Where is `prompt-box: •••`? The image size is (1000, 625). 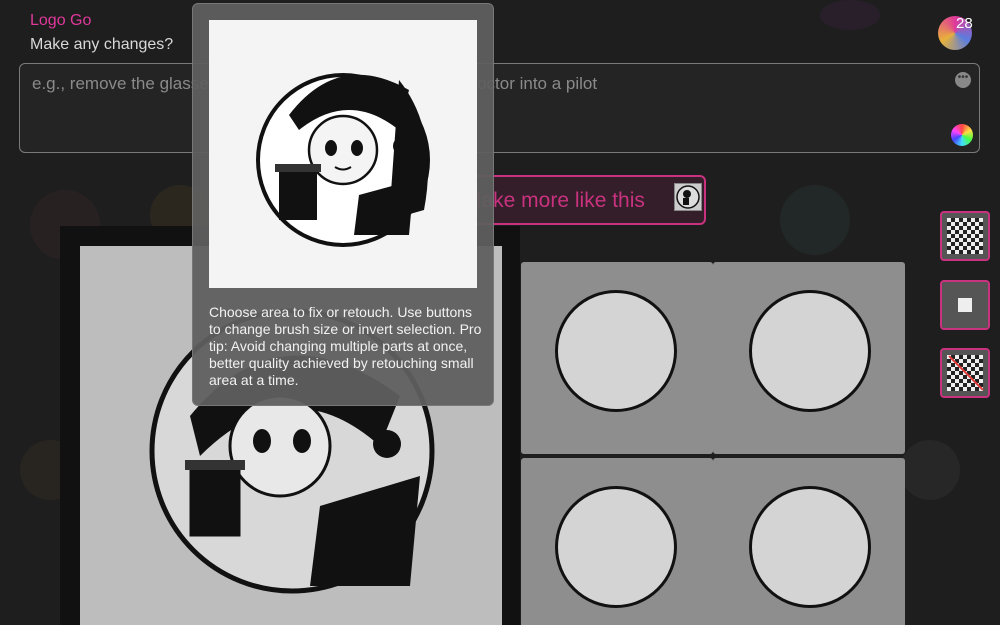
prompt-box: ••• is located at coordinates (499, 108).